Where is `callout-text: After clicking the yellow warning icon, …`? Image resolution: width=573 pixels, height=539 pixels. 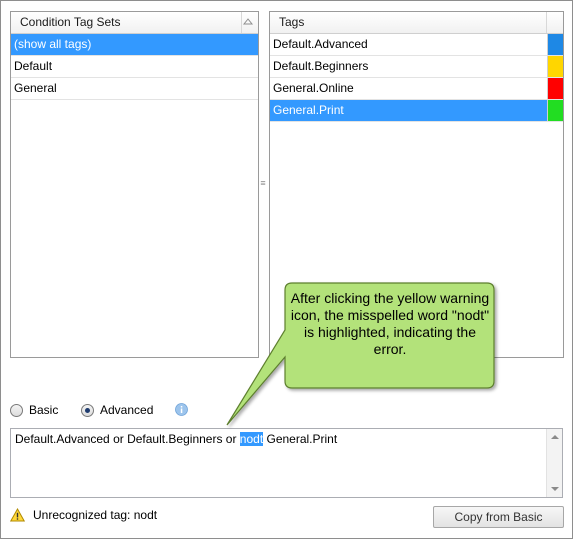 callout-text: After clicking the yellow warning icon, … is located at coordinates (390, 323).